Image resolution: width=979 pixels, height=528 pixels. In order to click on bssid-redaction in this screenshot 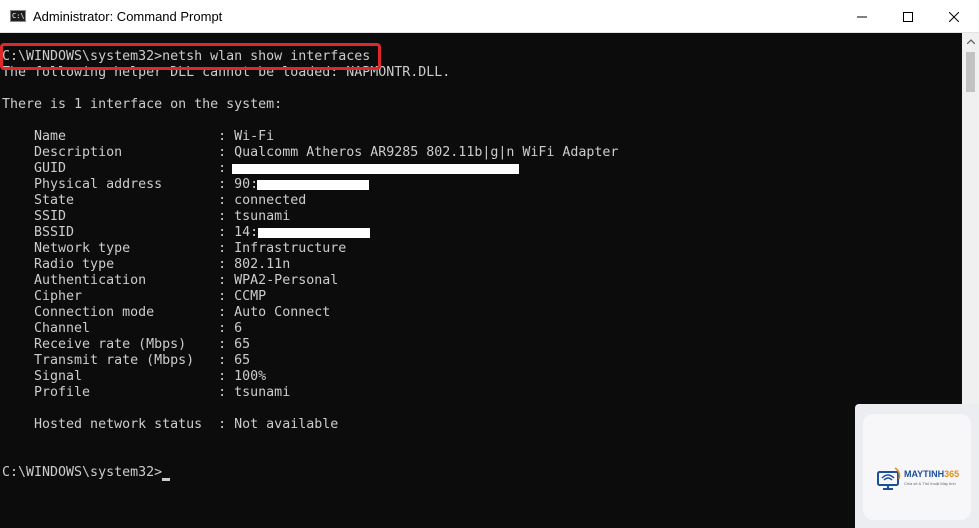, I will do `click(314, 233)`.